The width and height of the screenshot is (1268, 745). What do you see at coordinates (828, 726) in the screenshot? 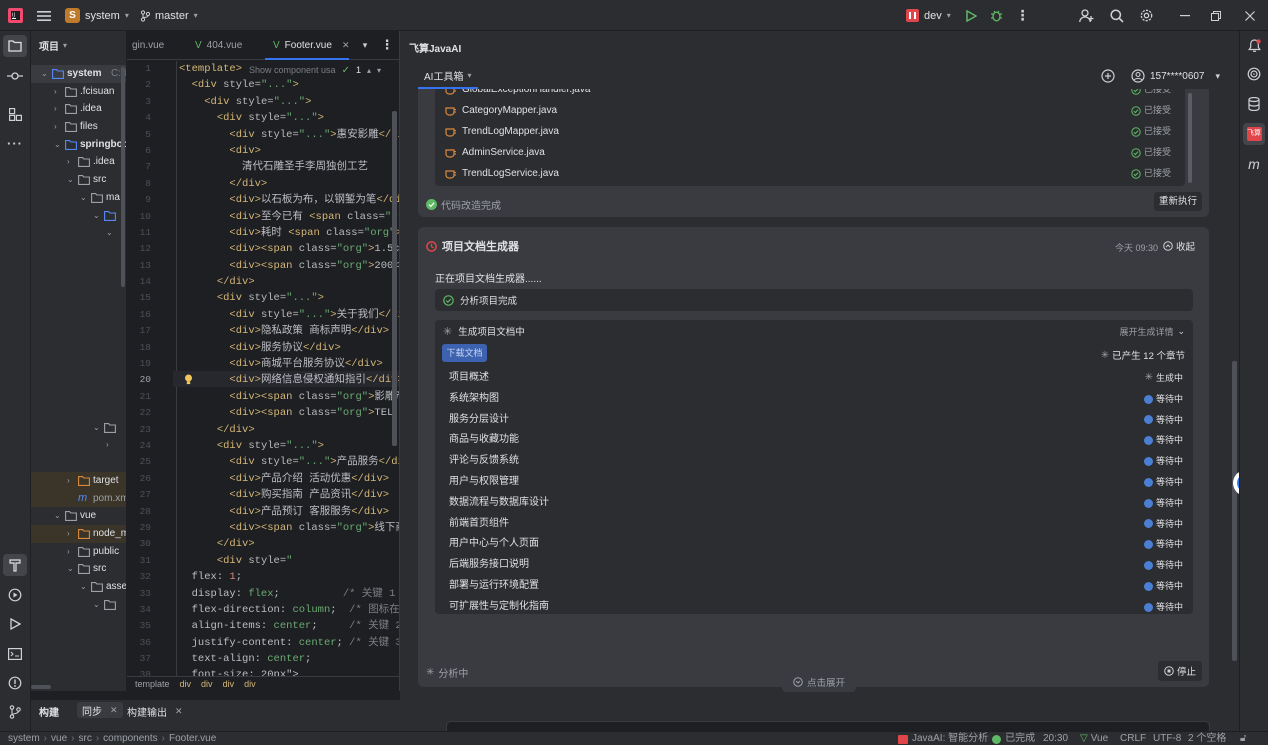
I see `chat-input-box` at bounding box center [828, 726].